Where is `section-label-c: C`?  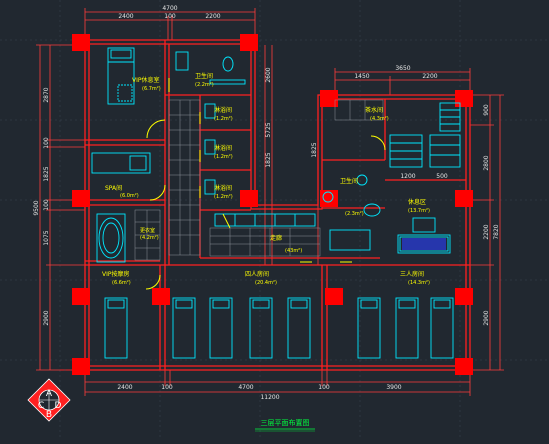
section-label-c: C is located at coordinates (41, 406).